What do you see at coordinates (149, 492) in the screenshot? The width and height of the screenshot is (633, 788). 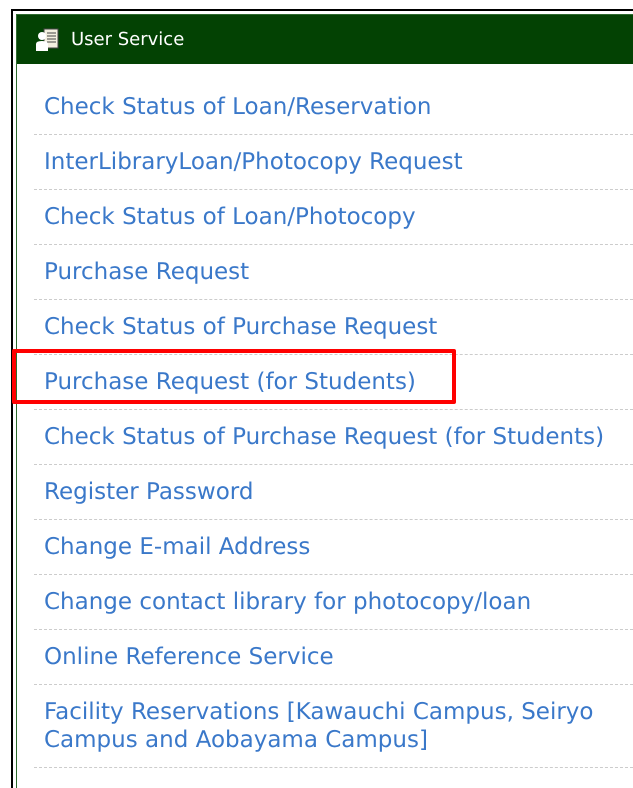 I see `service-link: Register Password` at bounding box center [149, 492].